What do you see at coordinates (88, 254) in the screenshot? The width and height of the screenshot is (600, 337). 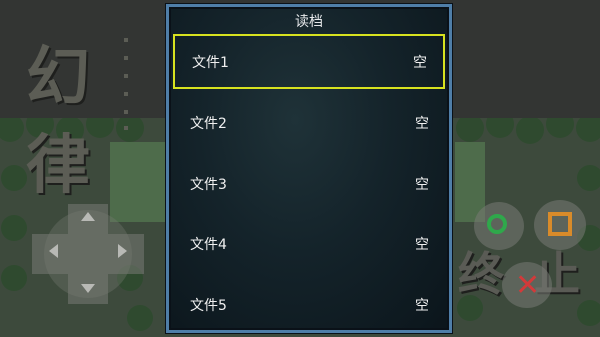 I see `virtual-dpad` at bounding box center [88, 254].